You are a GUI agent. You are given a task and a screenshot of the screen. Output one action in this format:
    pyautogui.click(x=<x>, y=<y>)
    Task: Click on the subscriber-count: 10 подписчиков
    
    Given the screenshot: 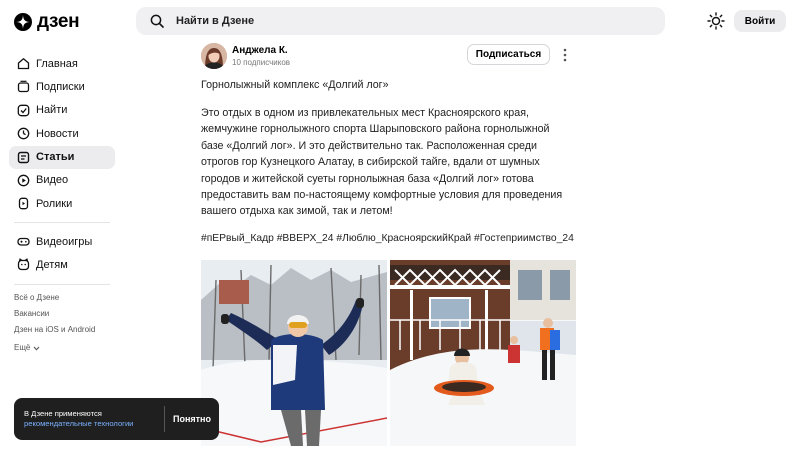 What is the action you would take?
    pyautogui.click(x=261, y=62)
    